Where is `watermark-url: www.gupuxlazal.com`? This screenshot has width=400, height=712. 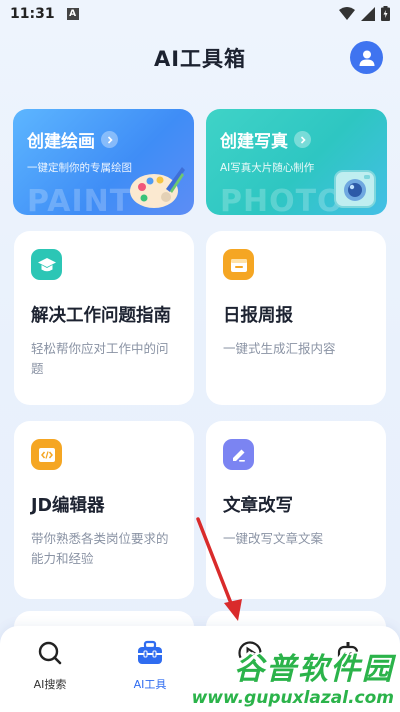
watermark-url: www.gupuxlazal.com is located at coordinates (292, 698).